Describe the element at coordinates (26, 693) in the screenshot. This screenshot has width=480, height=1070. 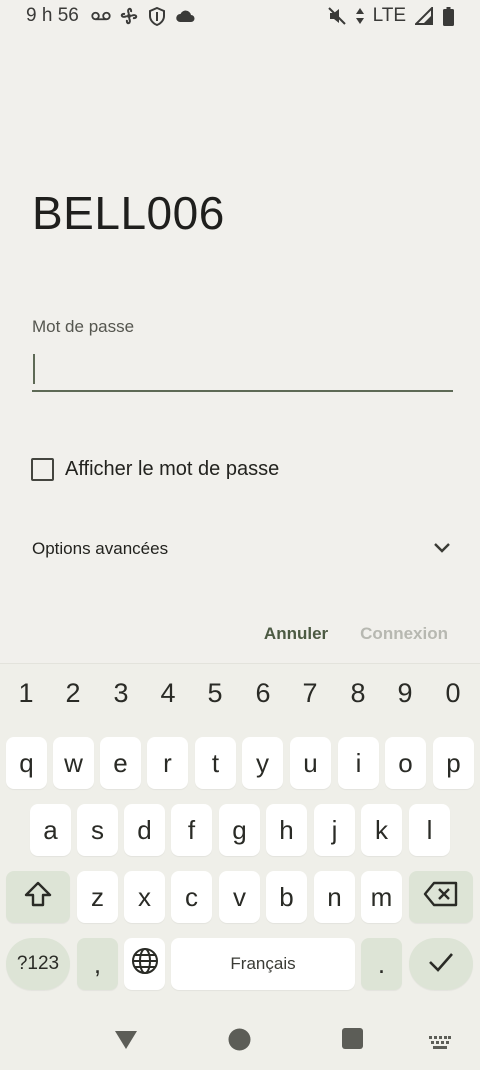
I see `key-1: 1` at that location.